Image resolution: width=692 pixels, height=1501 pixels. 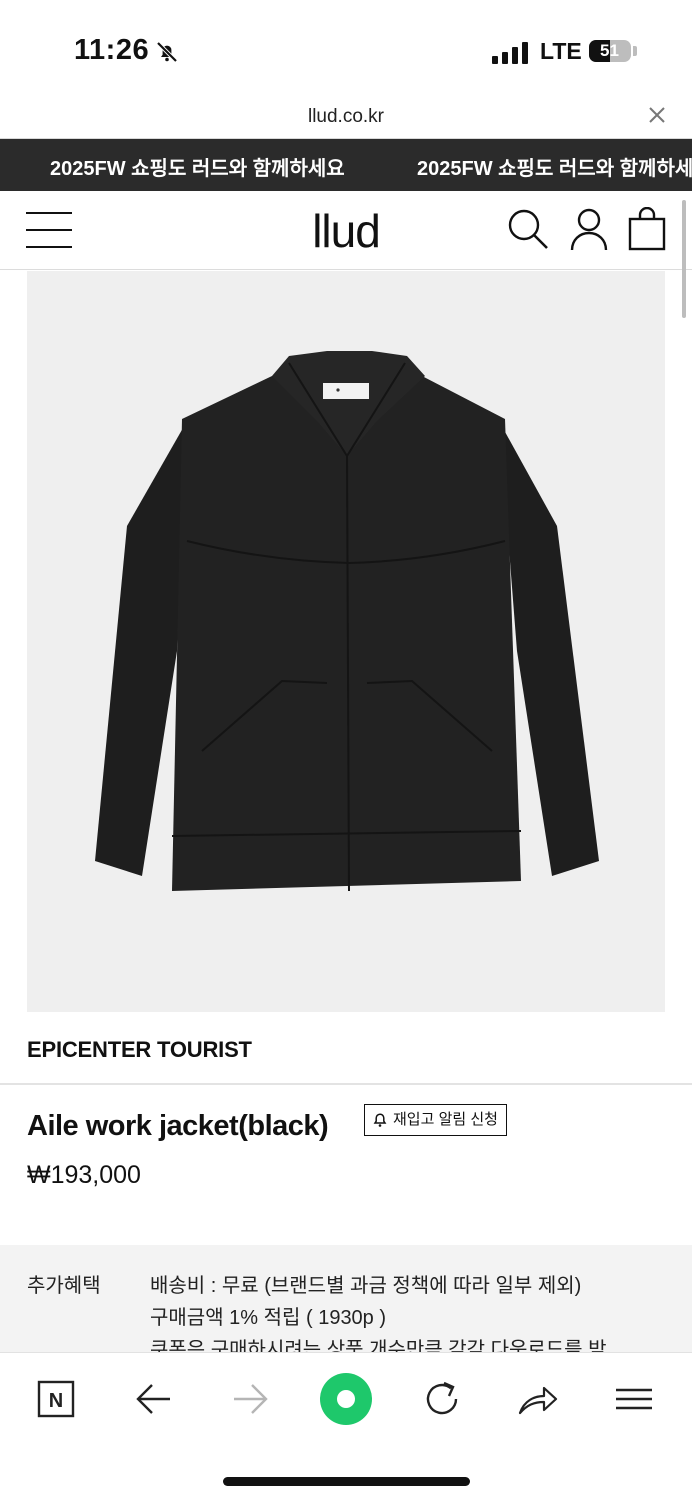 I want to click on restock-alert-button: 재입고 알림 신청, so click(x=435, y=1120).